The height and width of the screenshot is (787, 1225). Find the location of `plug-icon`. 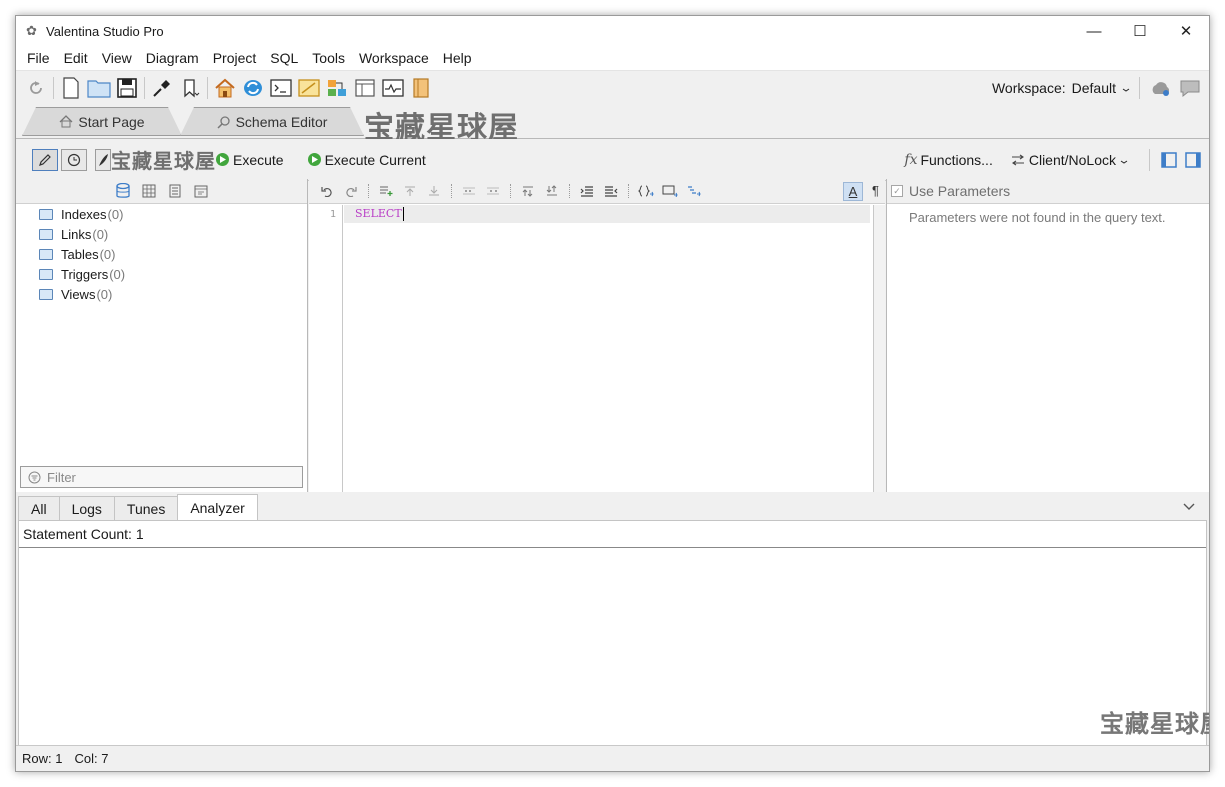

plug-icon is located at coordinates (161, 88).